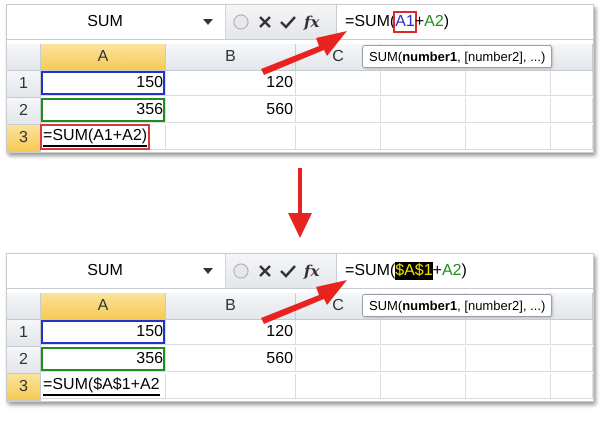 The width and height of the screenshot is (600, 429). Describe the element at coordinates (300, 203) in the screenshot. I see `down-arrow-icon` at that location.